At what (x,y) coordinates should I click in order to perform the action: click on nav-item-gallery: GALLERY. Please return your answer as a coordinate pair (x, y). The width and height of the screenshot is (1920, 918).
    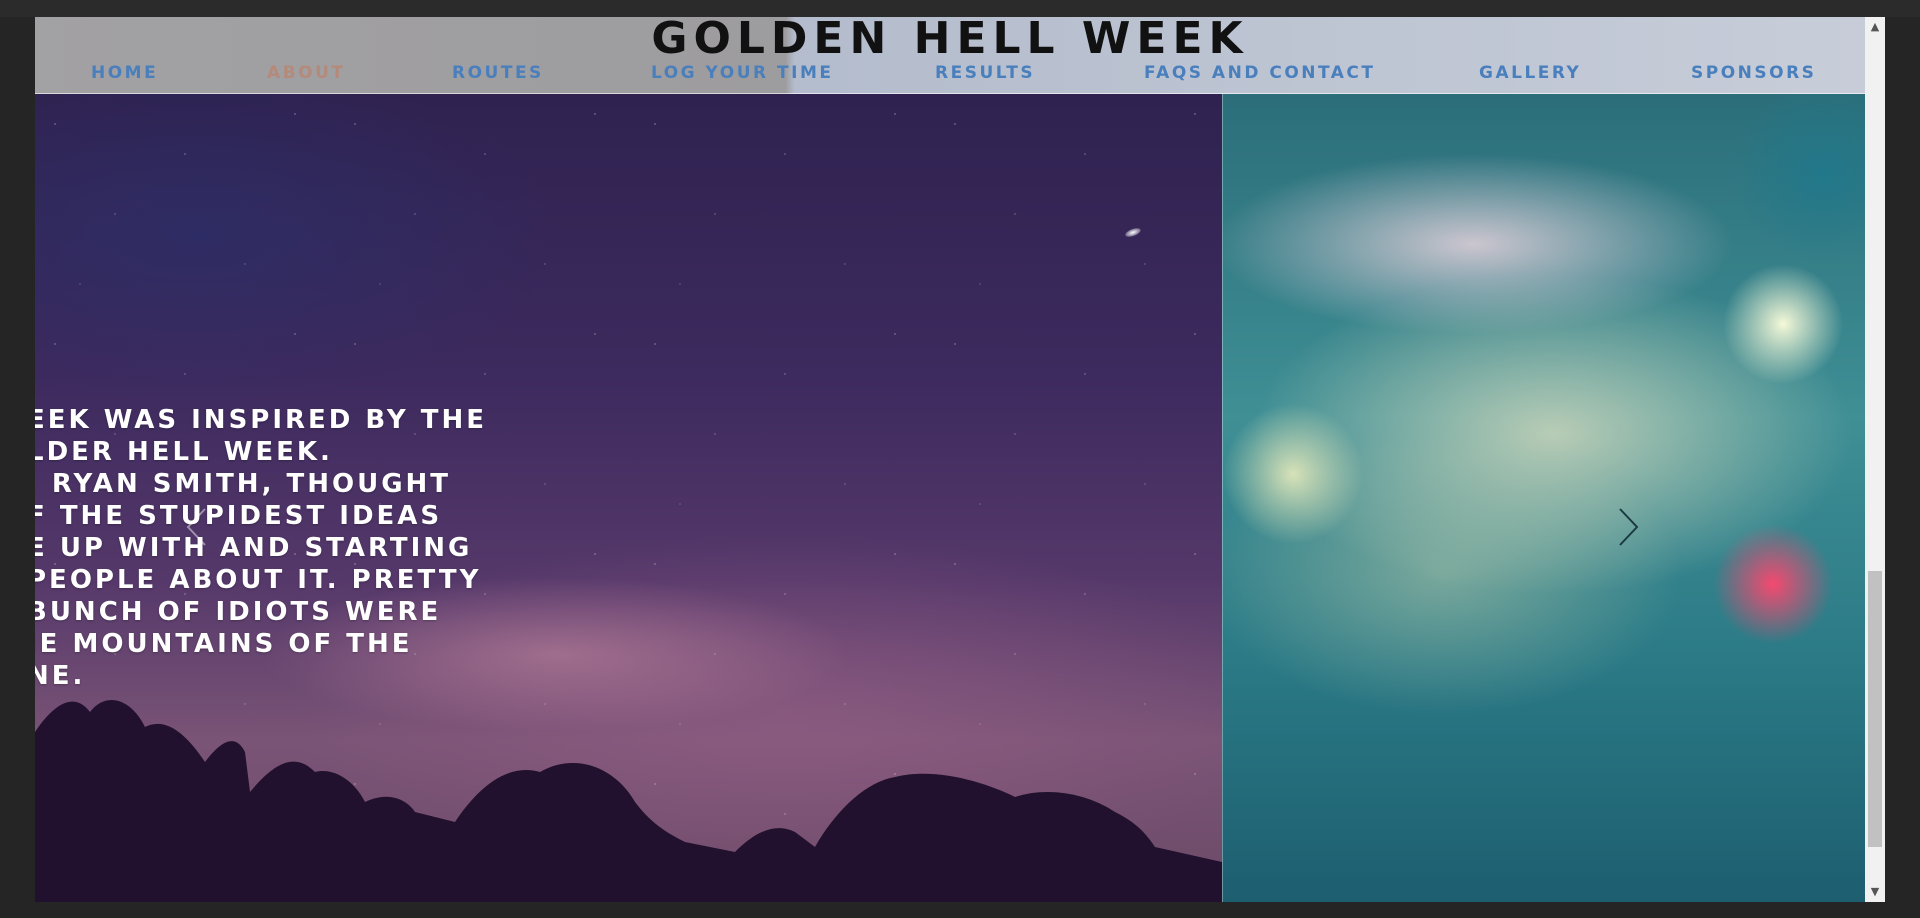
    Looking at the image, I should click on (1530, 73).